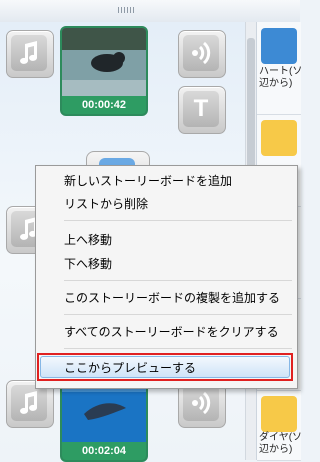 This screenshot has height=462, width=320. What do you see at coordinates (172, 298) in the screenshot?
I see `menu-item-duplicate-storyboard: このストーリーボードの複製を追加する` at bounding box center [172, 298].